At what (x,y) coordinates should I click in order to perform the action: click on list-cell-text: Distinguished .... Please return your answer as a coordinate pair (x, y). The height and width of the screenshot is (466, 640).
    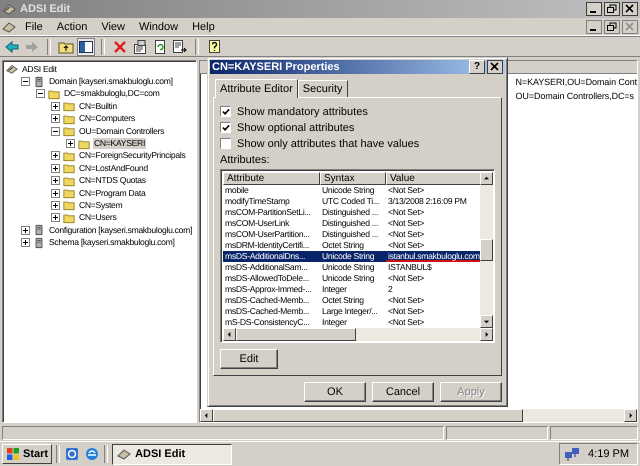
    Looking at the image, I should click on (350, 234).